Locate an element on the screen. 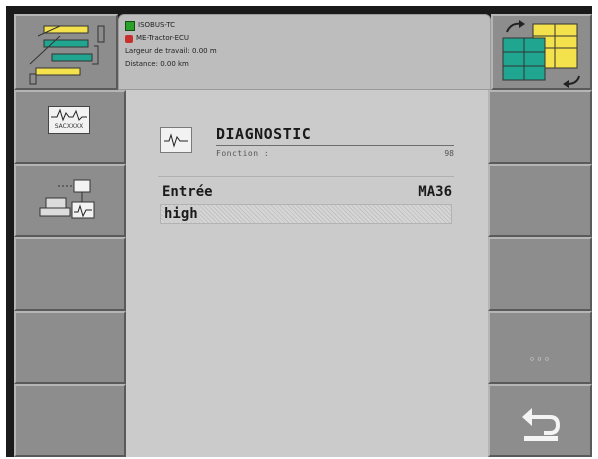 This screenshot has height=459, width=598. more-softkey: ◦◦◦ is located at coordinates (540, 347).